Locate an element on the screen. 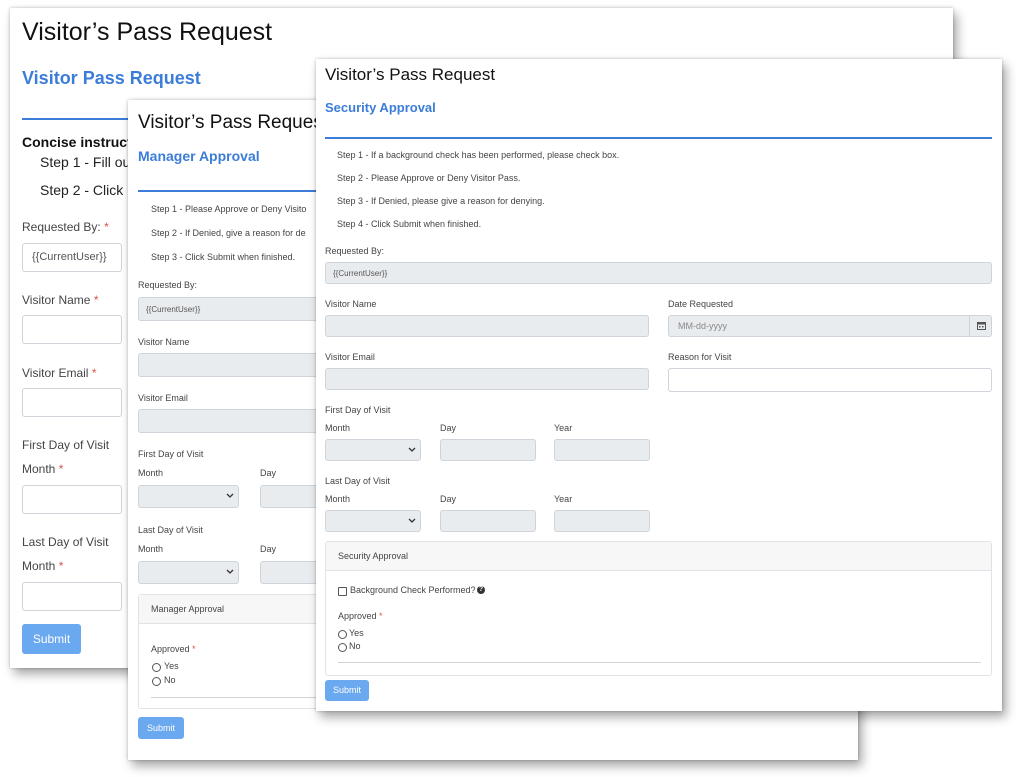 Image resolution: width=1024 pixels, height=777 pixels. last-month-label: Month * is located at coordinates (43, 566).